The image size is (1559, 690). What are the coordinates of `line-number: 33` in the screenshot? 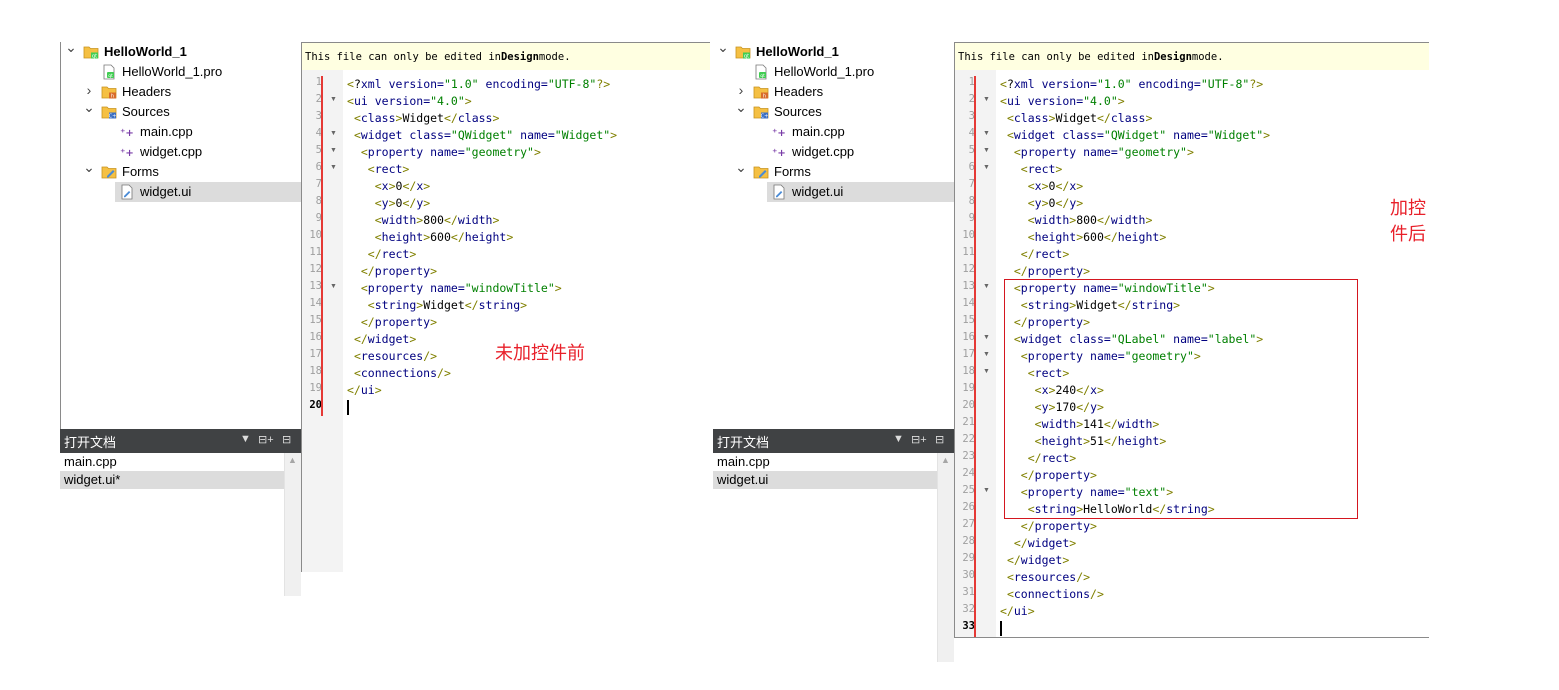 It's located at (968, 626).